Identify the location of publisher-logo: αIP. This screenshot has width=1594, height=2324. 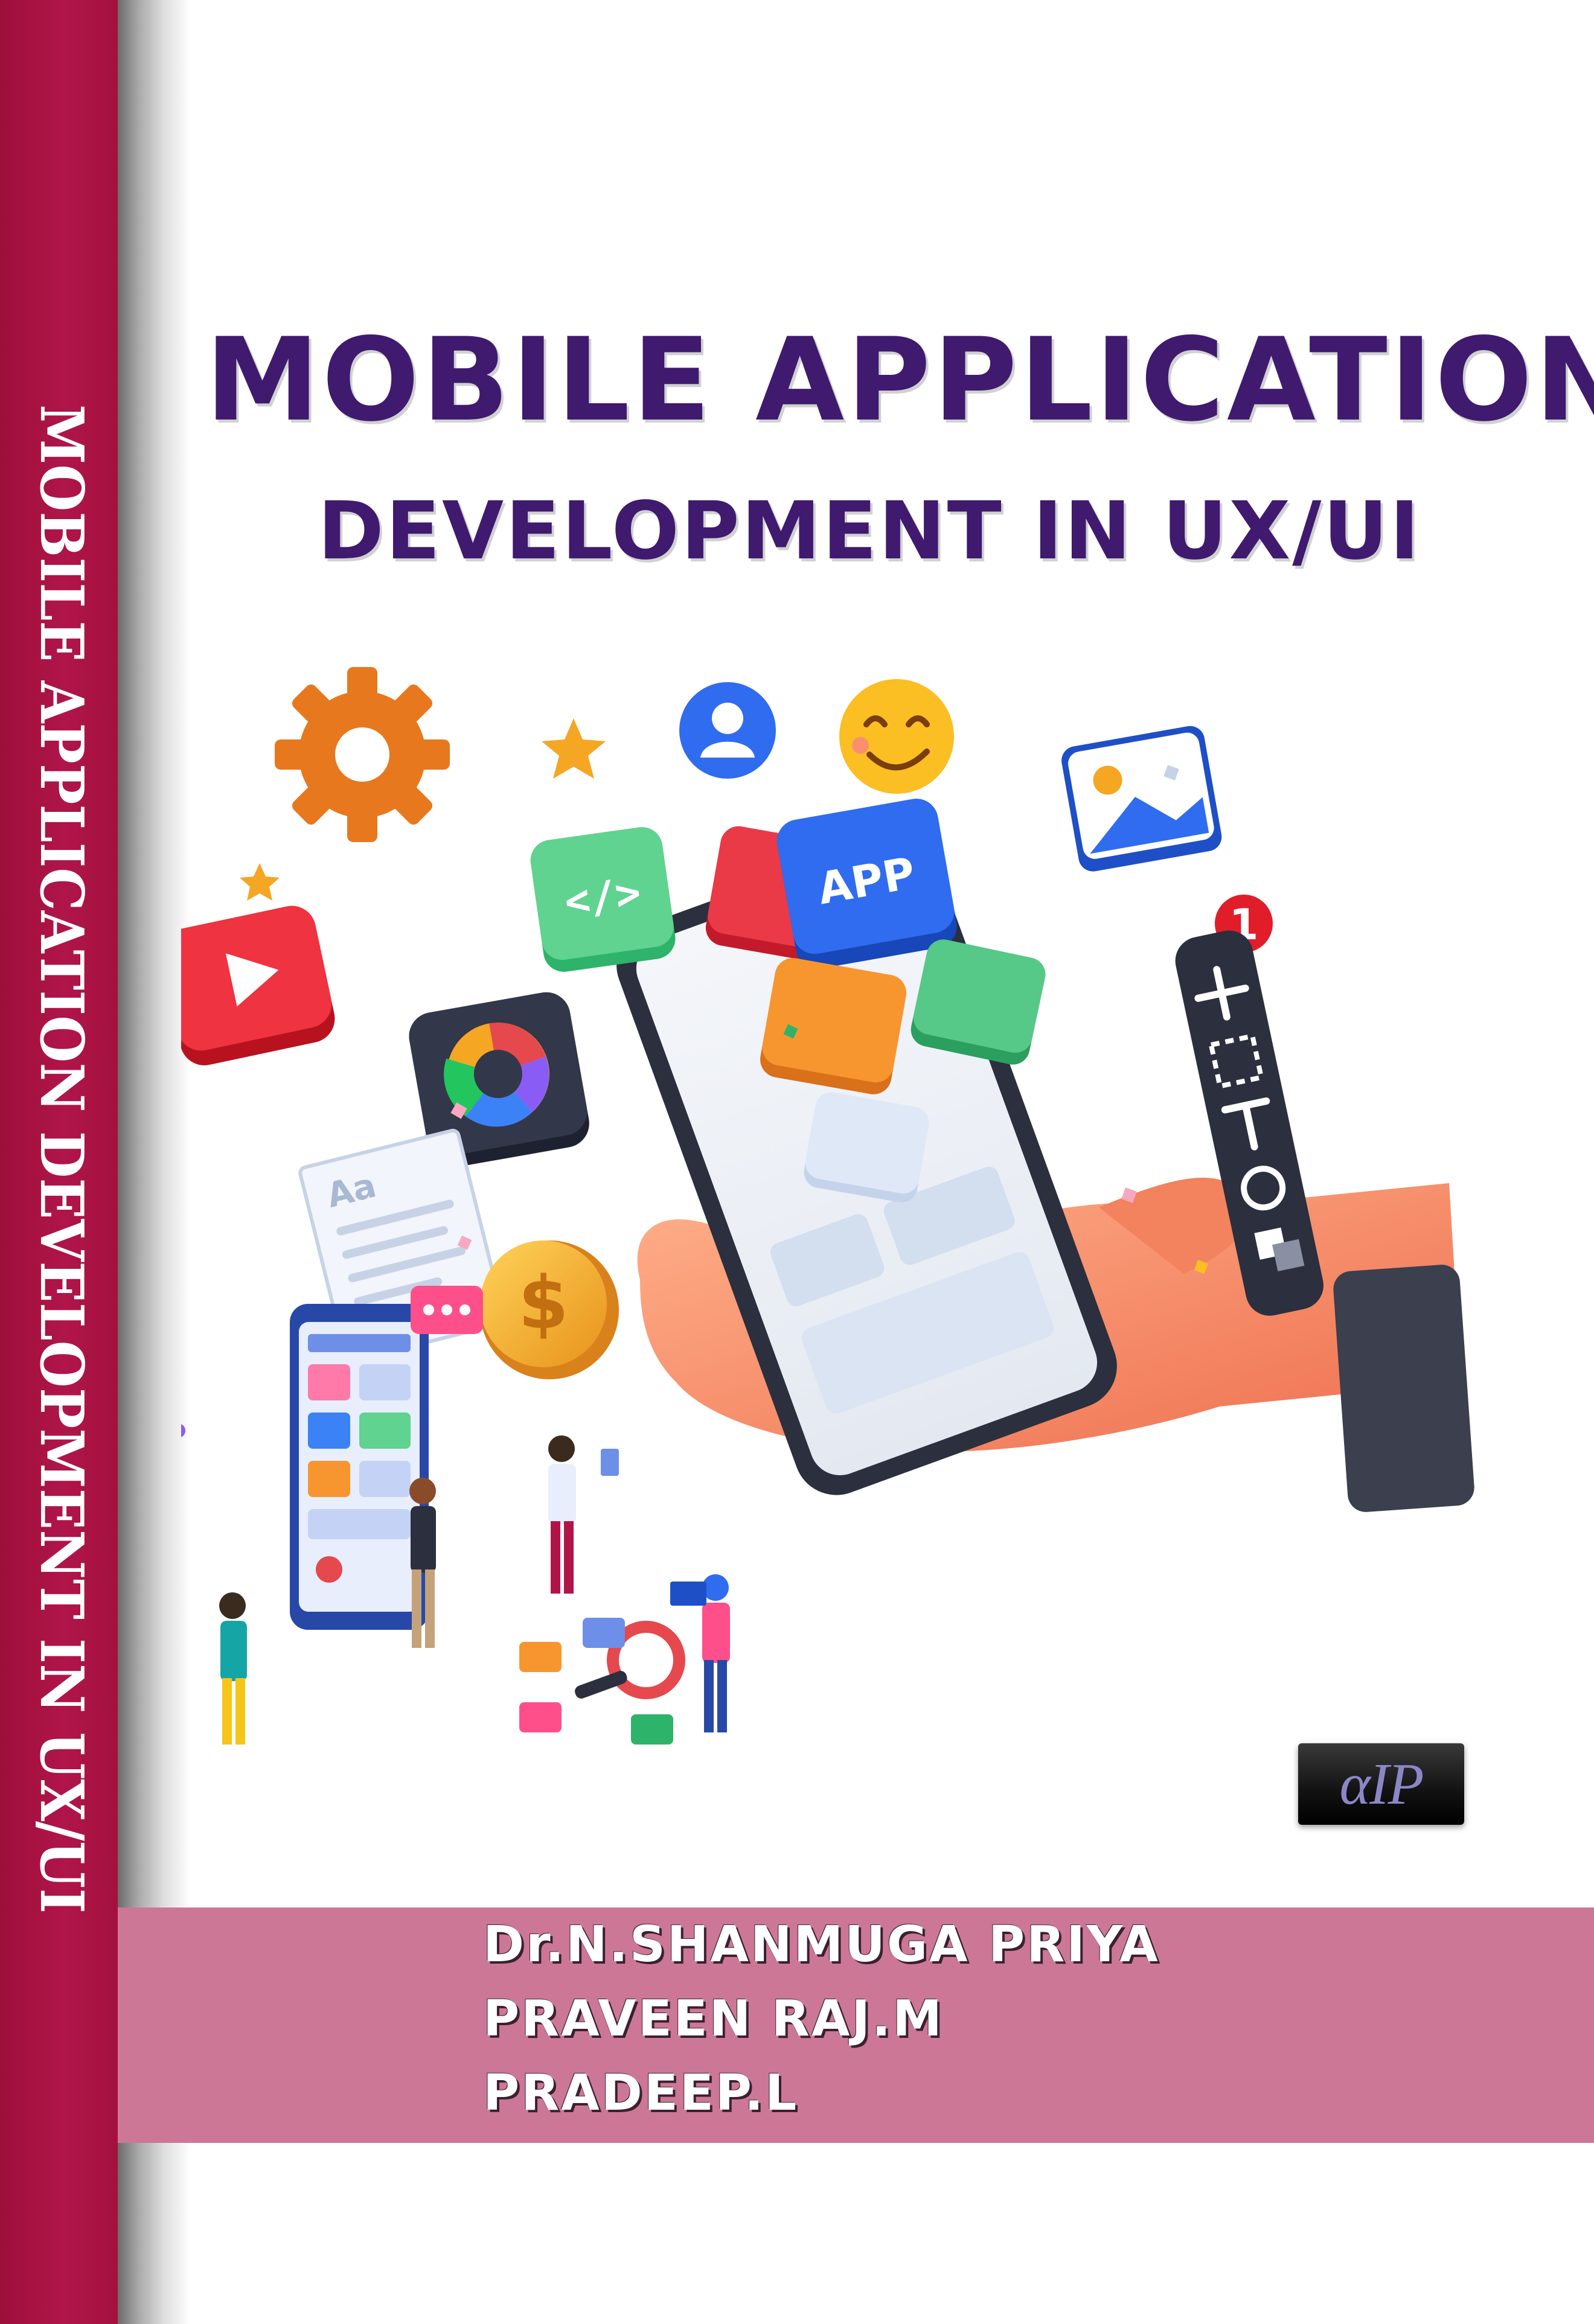
(1381, 1784).